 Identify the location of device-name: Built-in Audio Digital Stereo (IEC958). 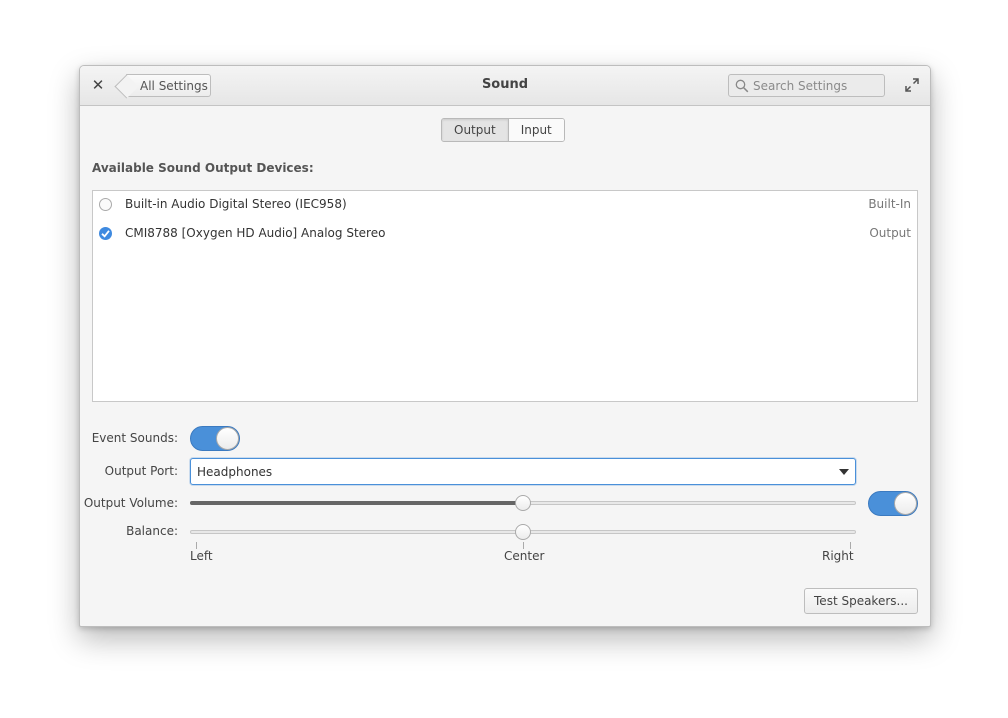
(236, 204).